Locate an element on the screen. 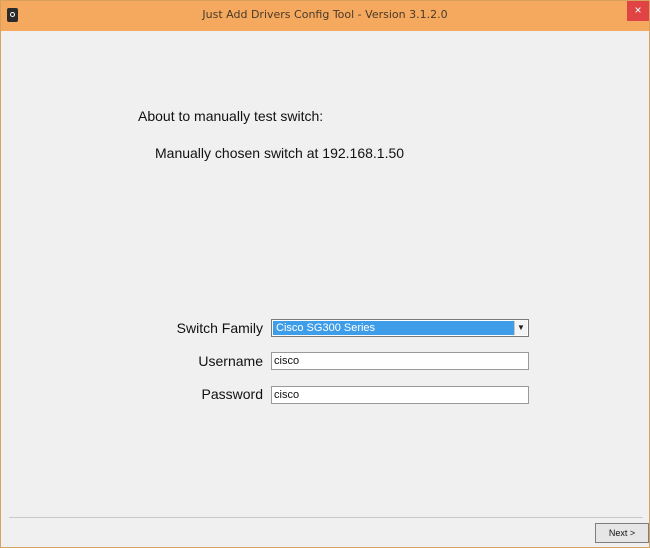 Image resolution: width=650 pixels, height=548 pixels. switch-family-selected-value: Cisco SG300 Series is located at coordinates (393, 328).